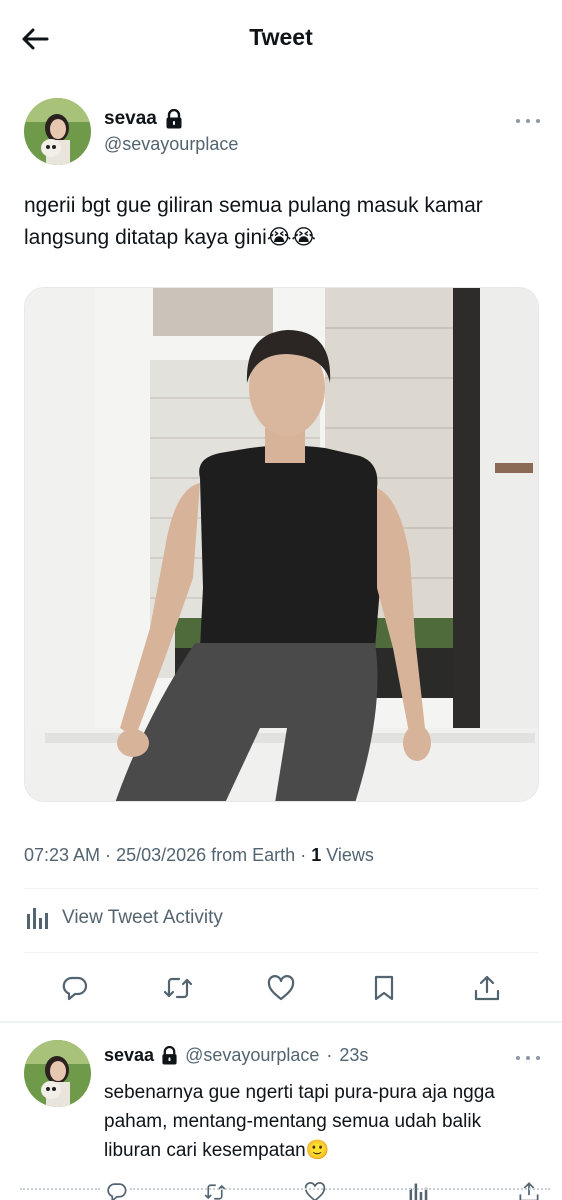 The width and height of the screenshot is (562, 1200). What do you see at coordinates (129, 1055) in the screenshot?
I see `reply-author-name: sevaa` at bounding box center [129, 1055].